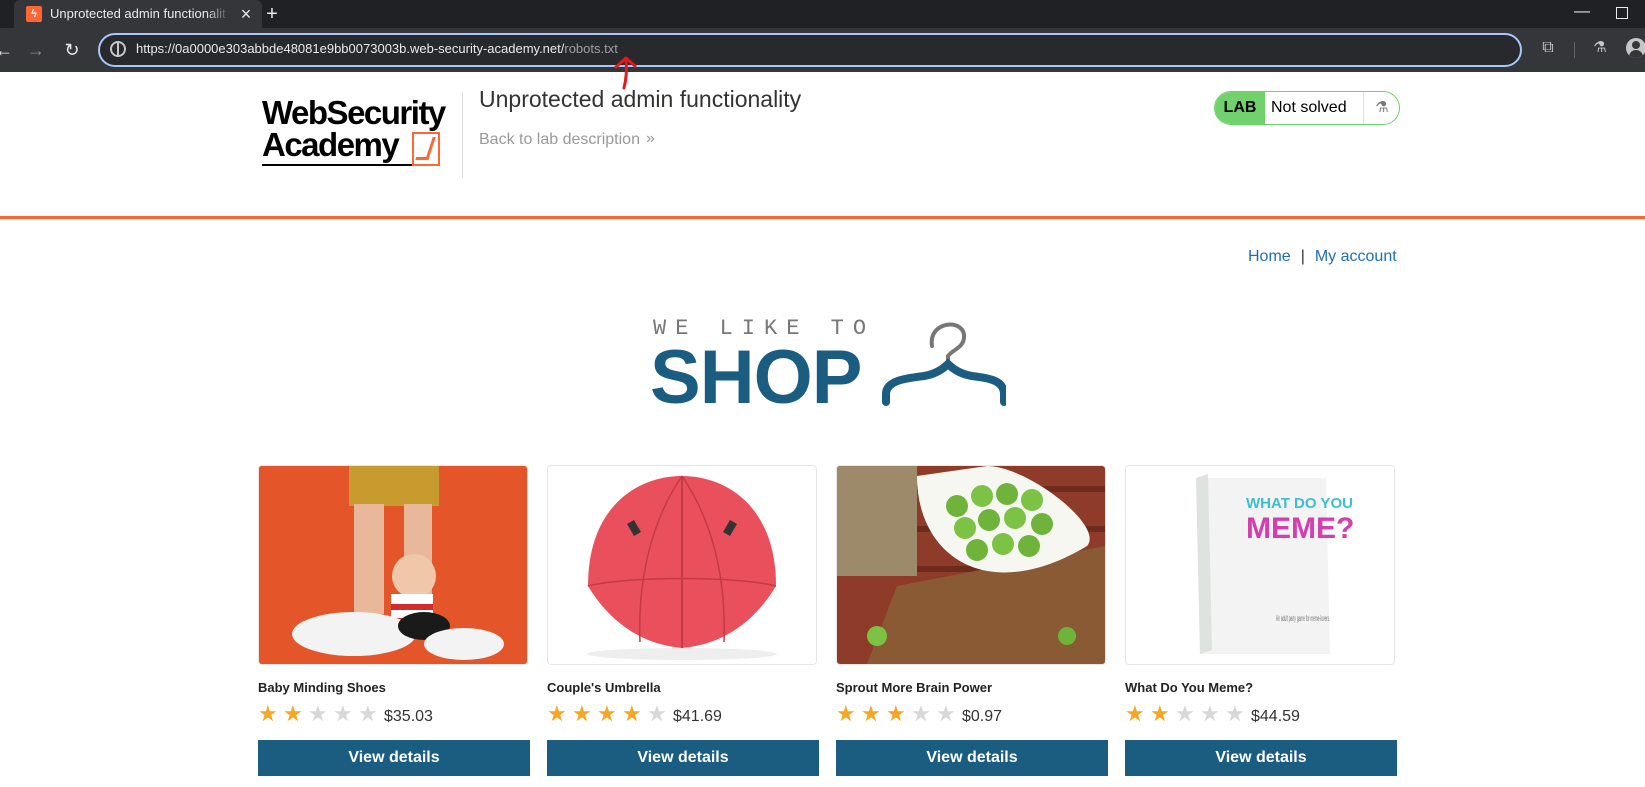 Image resolution: width=1645 pixels, height=787 pixels. I want to click on meme-box-line1: WHAT DO YOU, so click(1299, 503).